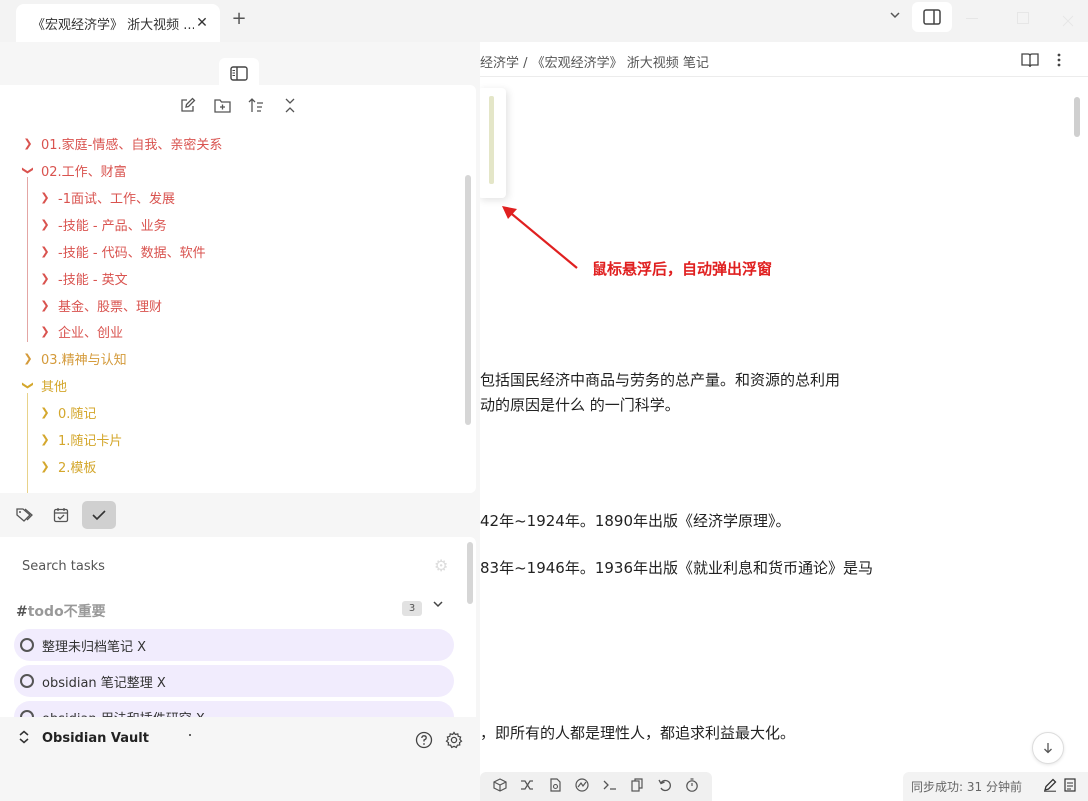 The width and height of the screenshot is (1088, 801). I want to click on arrow-down-icon, so click(1048, 748).